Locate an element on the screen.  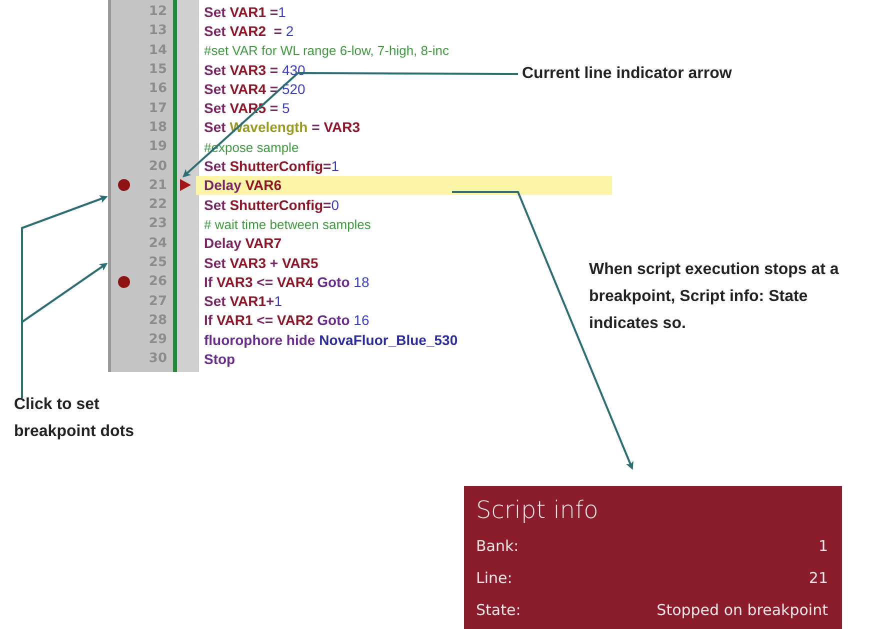
line-number: 25 is located at coordinates (157, 262).